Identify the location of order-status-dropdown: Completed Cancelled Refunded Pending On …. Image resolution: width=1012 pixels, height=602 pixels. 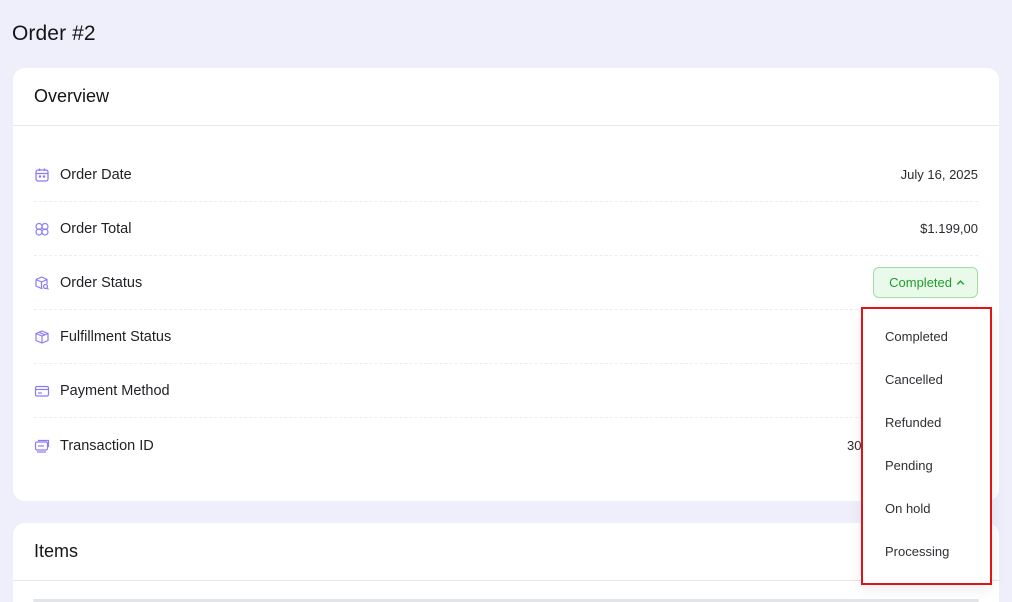
(926, 446).